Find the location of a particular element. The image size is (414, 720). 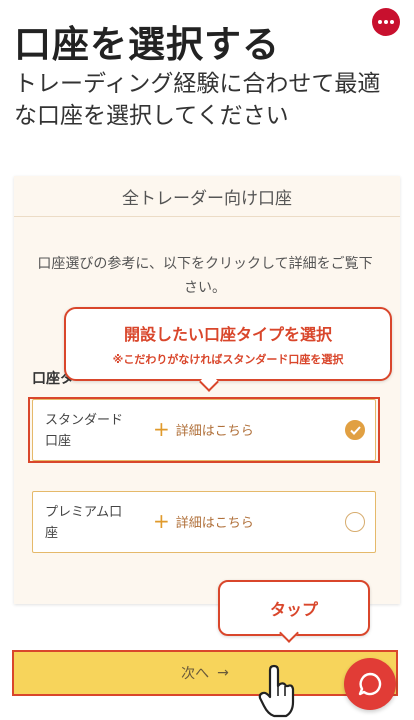

option-detail-label: 詳細はこちら is located at coordinates (214, 523).